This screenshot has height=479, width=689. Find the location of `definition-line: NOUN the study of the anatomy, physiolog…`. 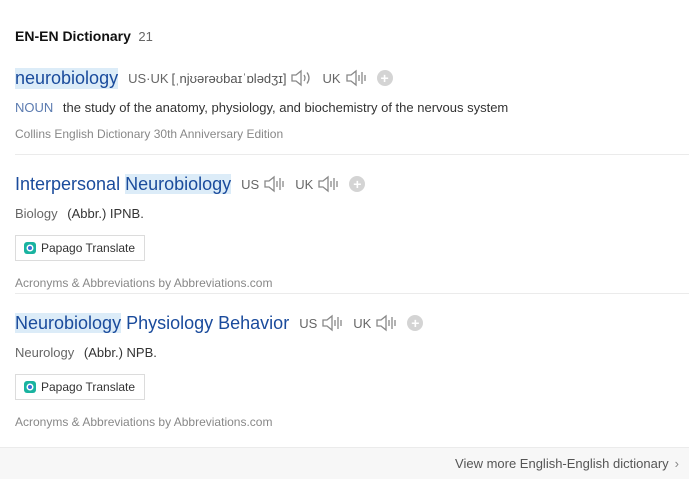

definition-line: NOUN the study of the anatomy, physiolog… is located at coordinates (352, 107).